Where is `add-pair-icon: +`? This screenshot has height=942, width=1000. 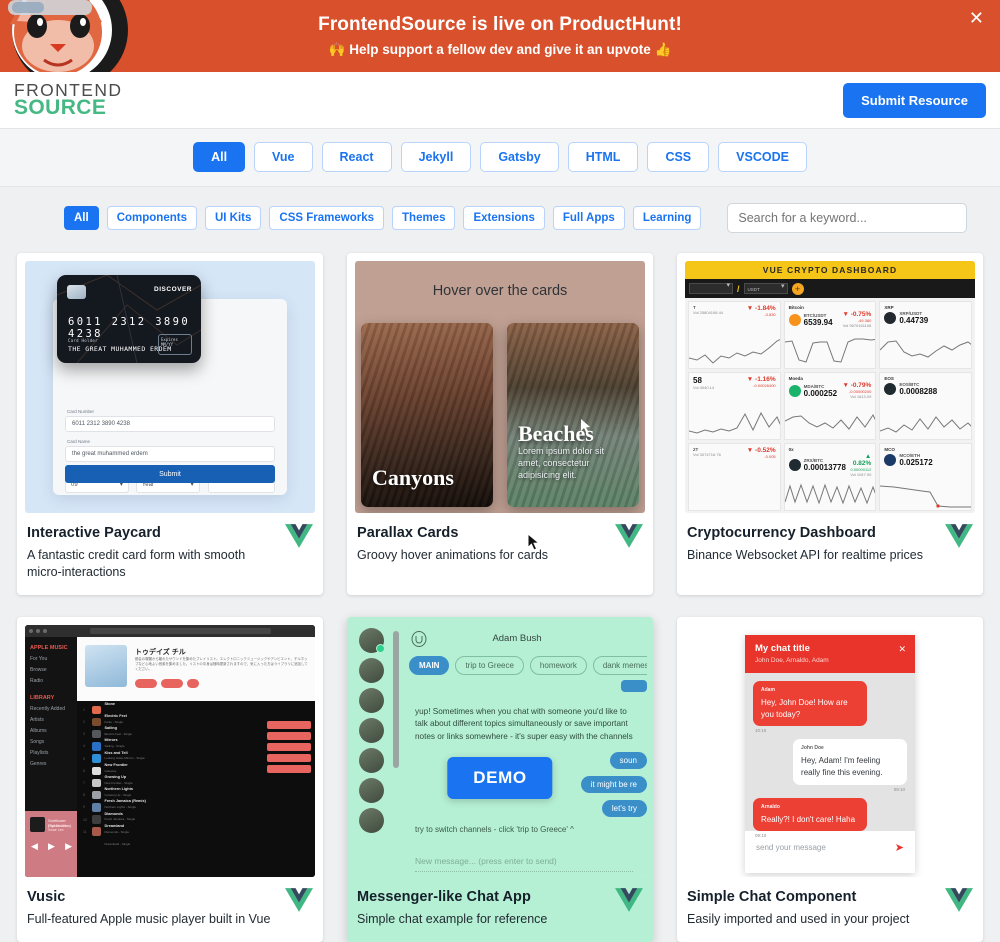 add-pair-icon: + is located at coordinates (797, 288).